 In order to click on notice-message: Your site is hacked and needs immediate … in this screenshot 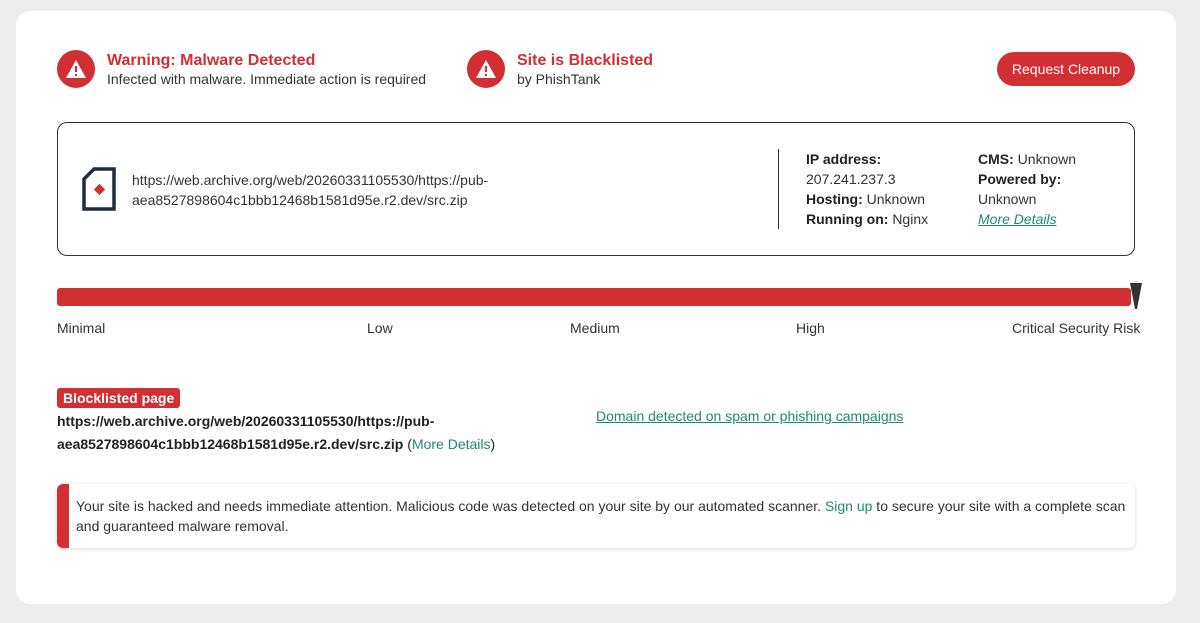, I will do `click(601, 516)`.